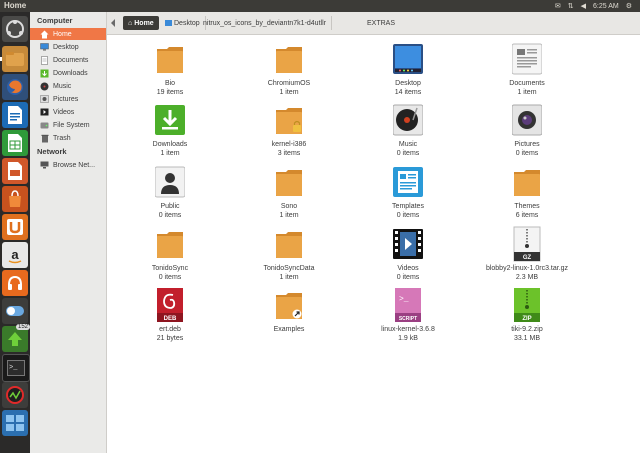 The height and width of the screenshot is (453, 640). I want to click on archive-zip-icon: ZIP, so click(527, 305).